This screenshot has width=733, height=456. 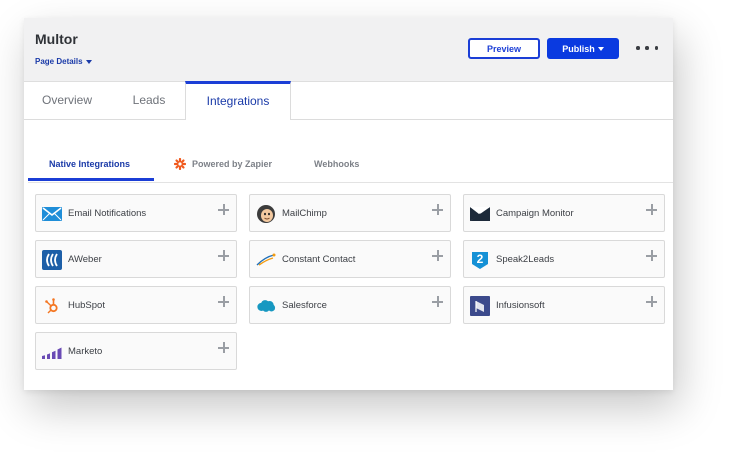 What do you see at coordinates (266, 306) in the screenshot?
I see `salesforce-icon` at bounding box center [266, 306].